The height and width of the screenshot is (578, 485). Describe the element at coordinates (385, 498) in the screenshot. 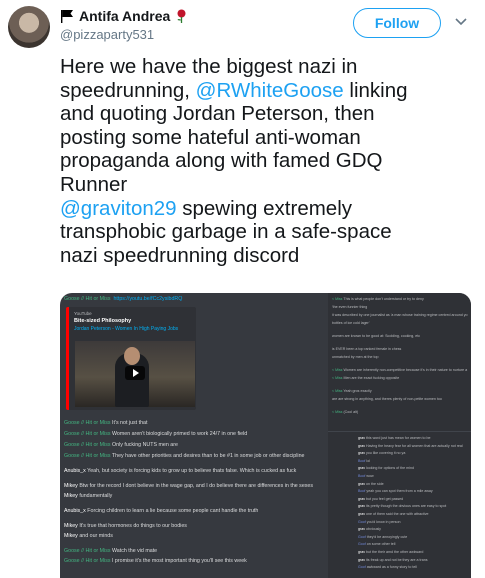

I see `message-text: but you feel get passed` at that location.